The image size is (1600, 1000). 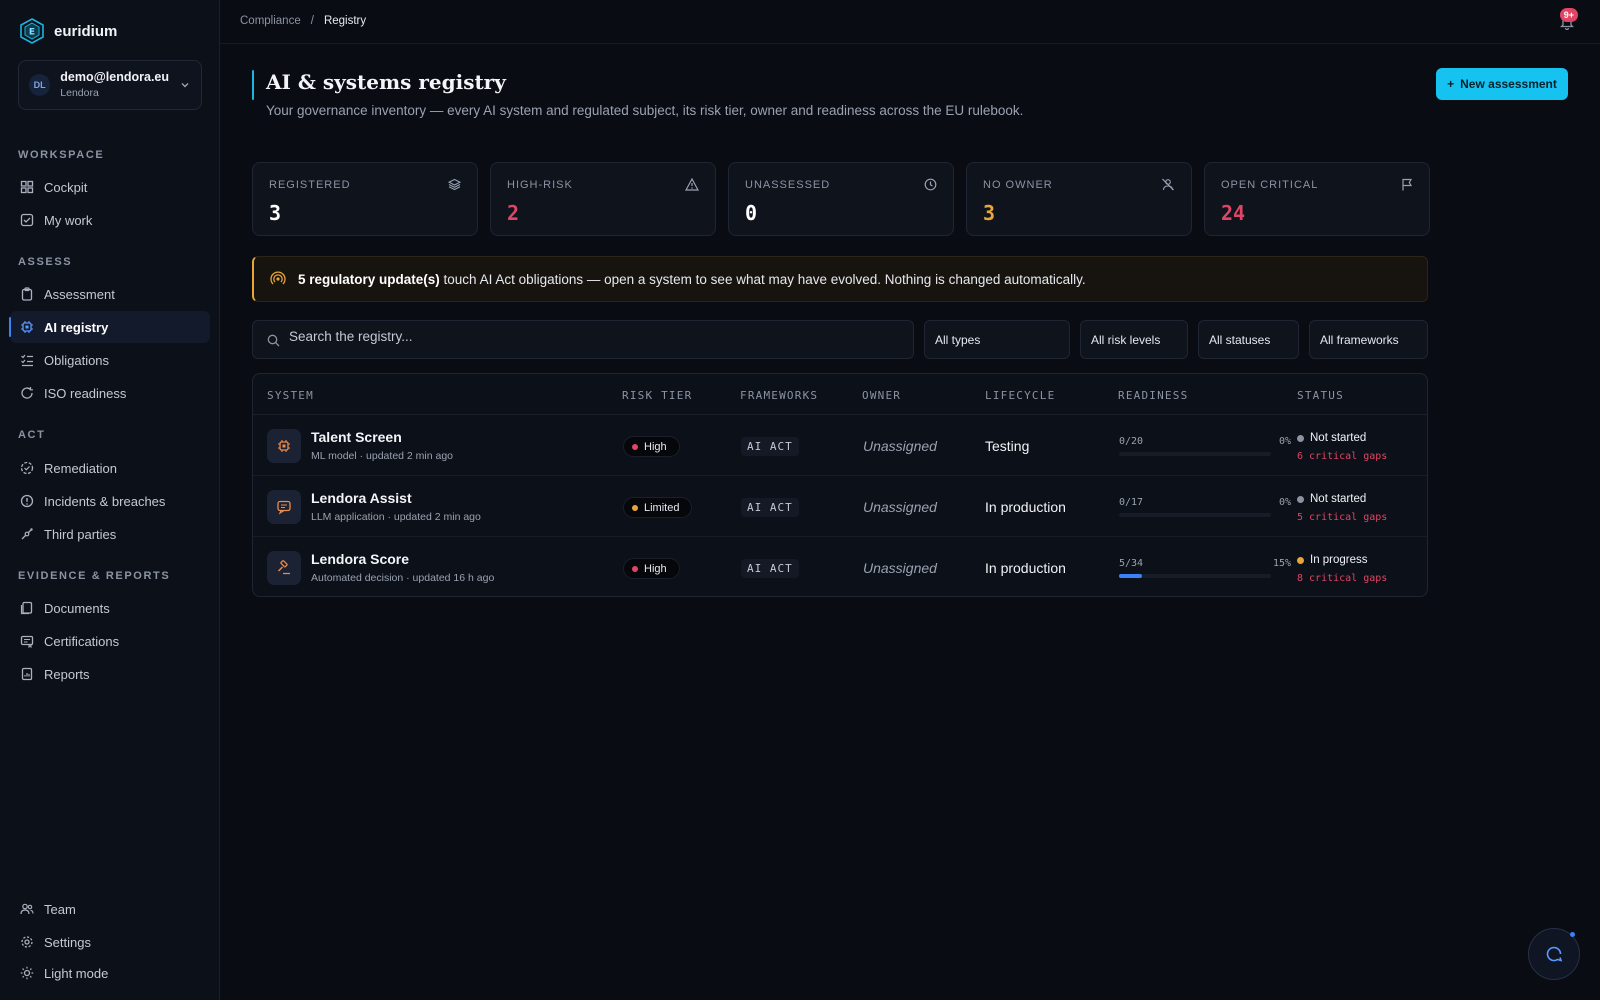 I want to click on sidebar-item-incidents: Incidents & breaches, so click(x=110, y=501).